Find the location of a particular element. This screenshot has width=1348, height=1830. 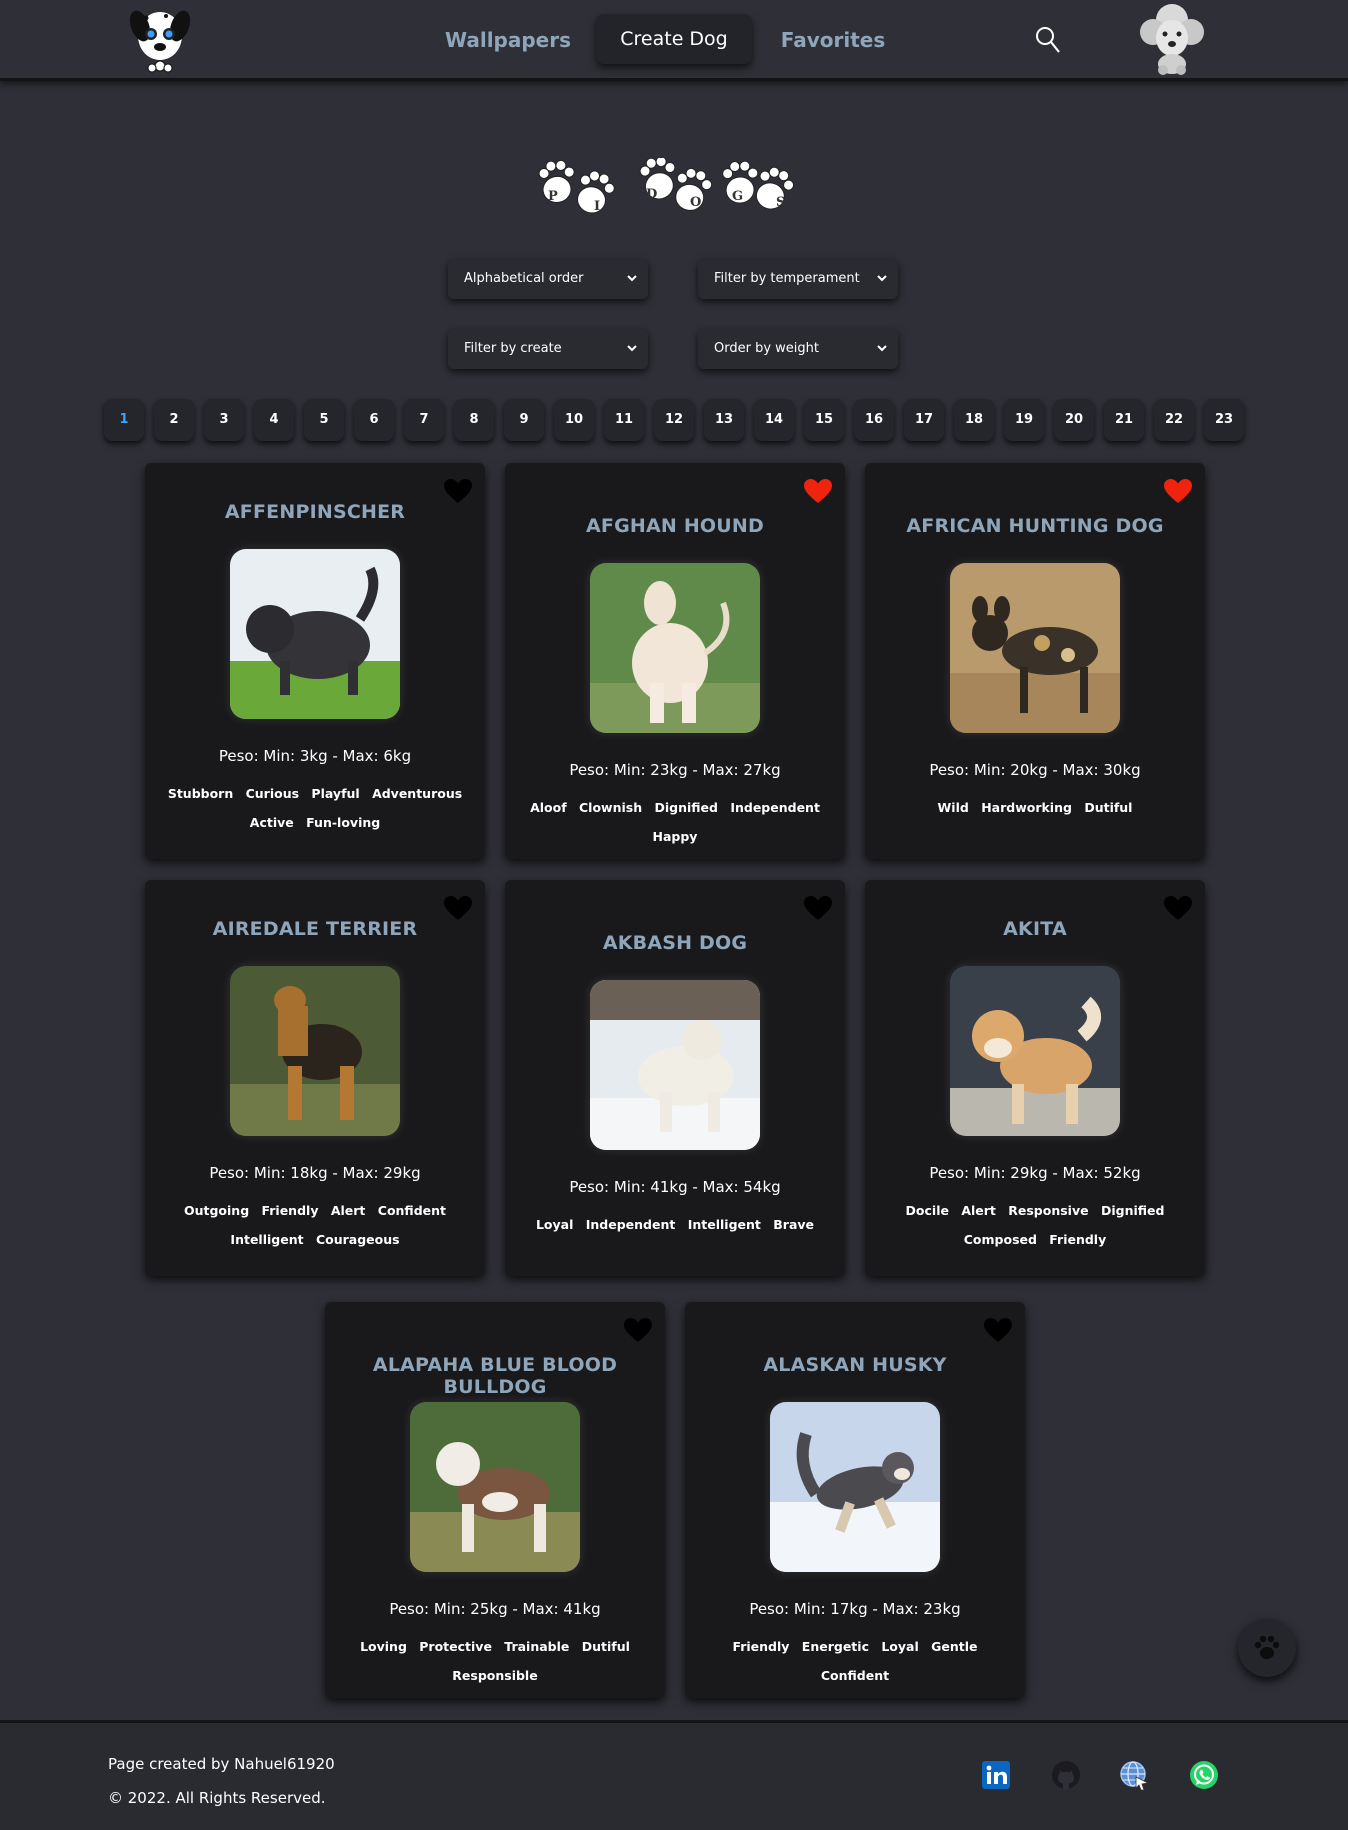

page-button-21: 21 is located at coordinates (1124, 420).